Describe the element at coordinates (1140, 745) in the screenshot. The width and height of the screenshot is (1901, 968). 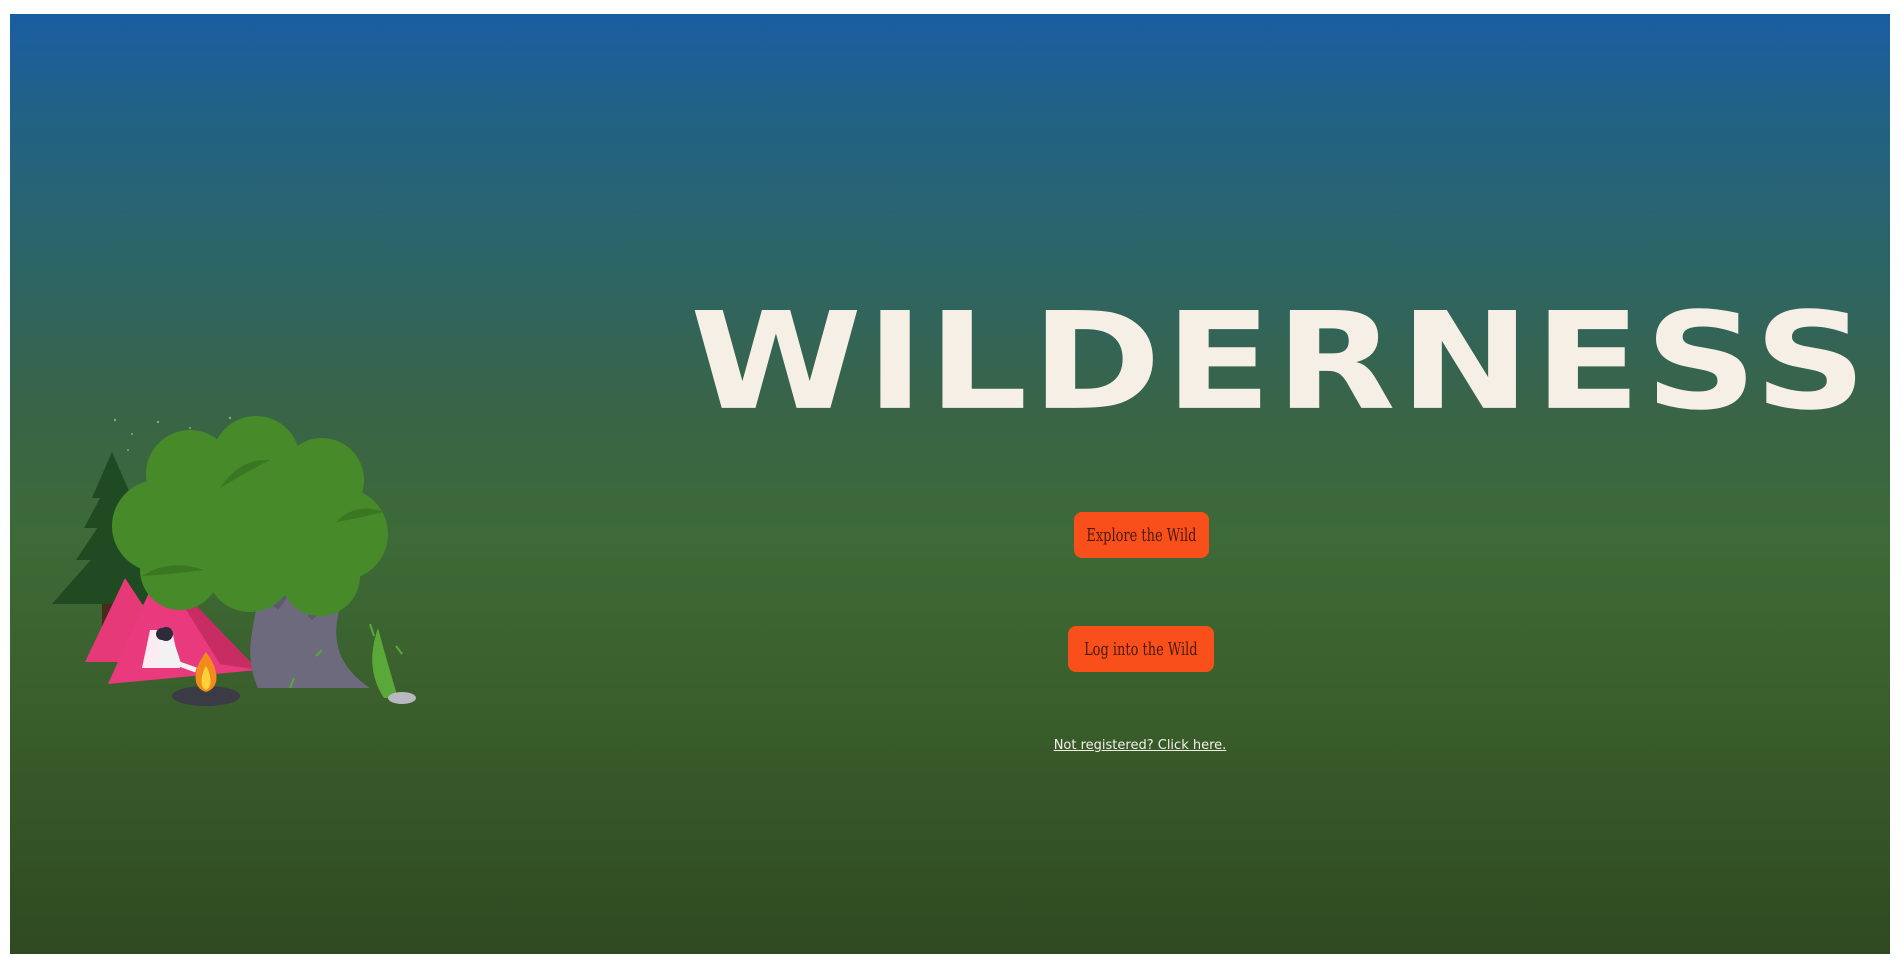
I see `register-link: Not registered? Click here.` at that location.